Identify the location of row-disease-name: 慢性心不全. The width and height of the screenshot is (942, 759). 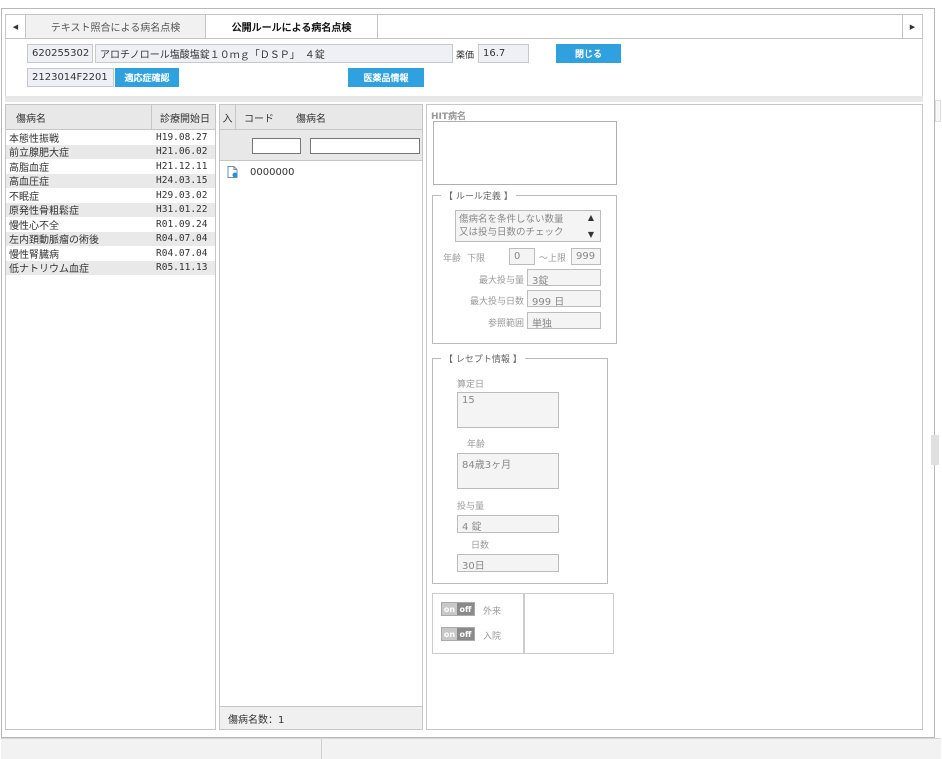
(34, 226).